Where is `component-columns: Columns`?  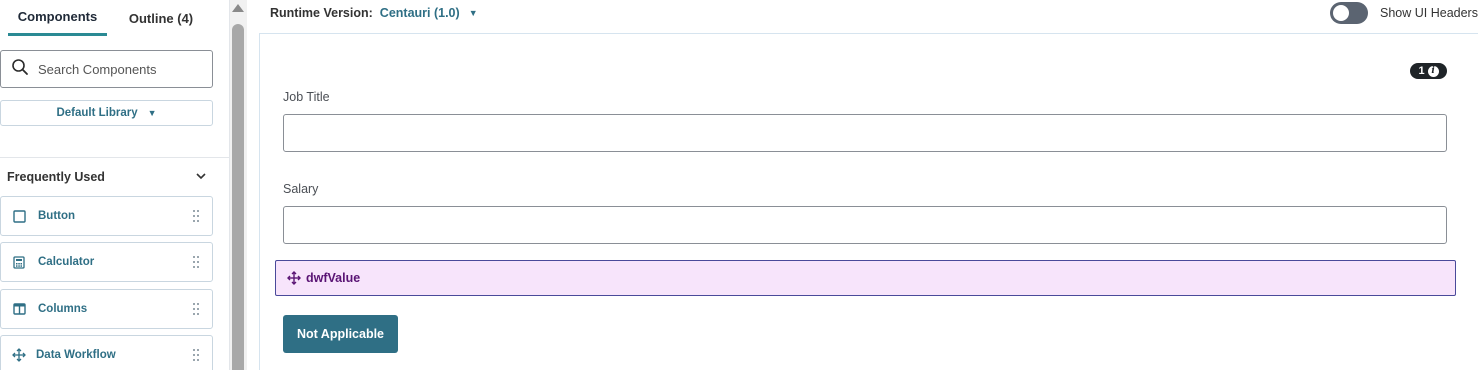
component-columns: Columns is located at coordinates (106, 309).